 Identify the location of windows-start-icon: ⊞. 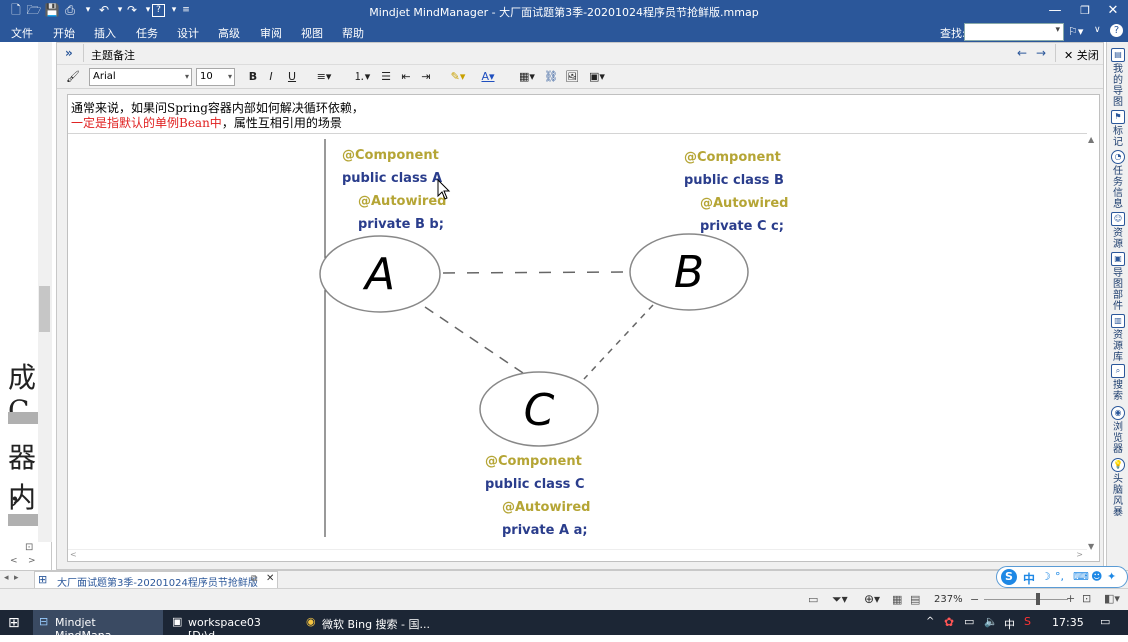
(14, 623).